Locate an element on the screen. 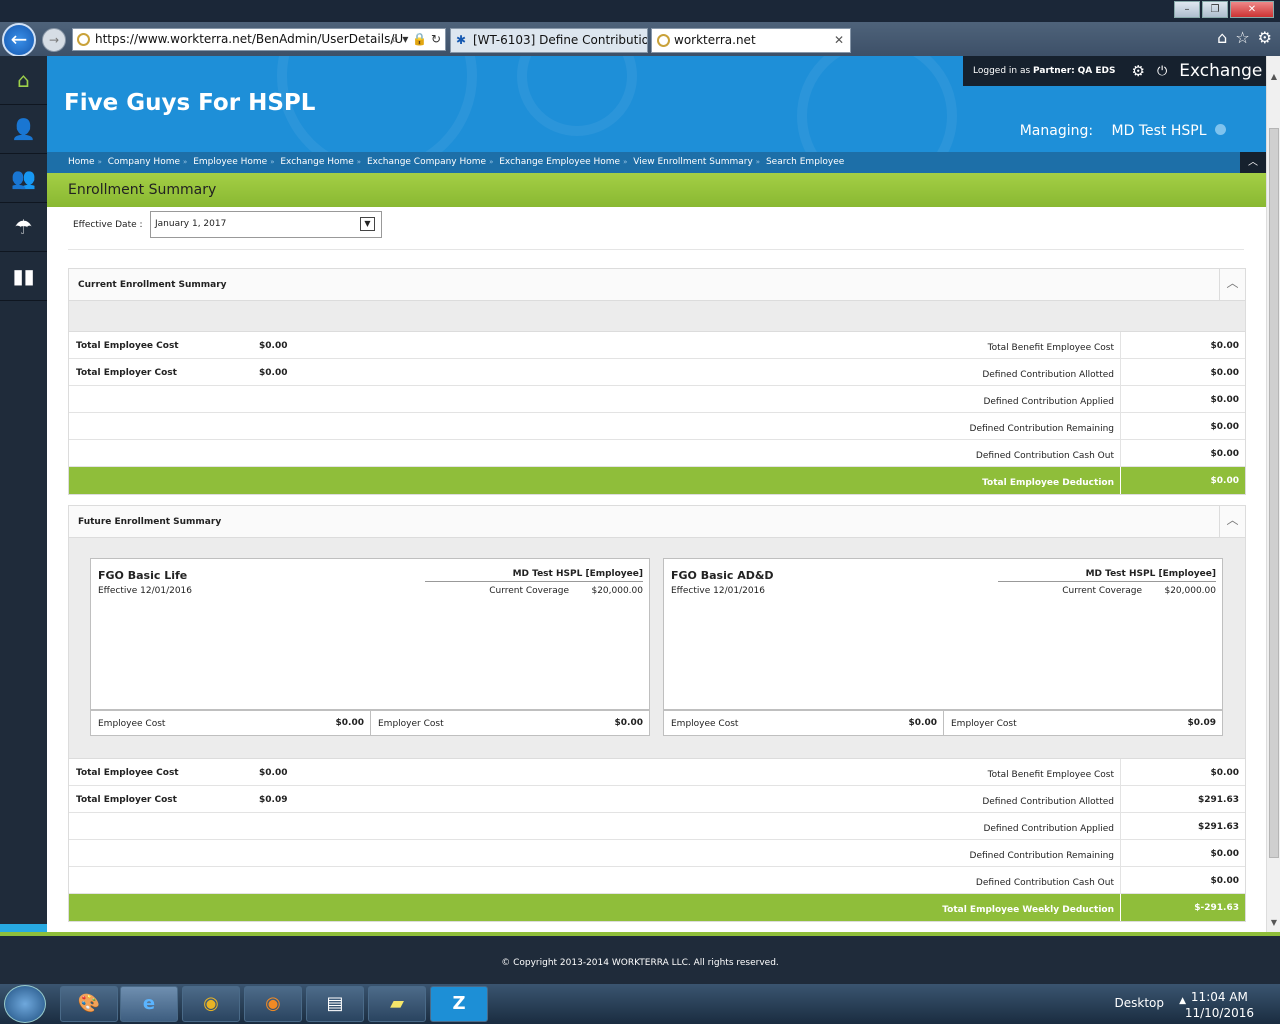 The height and width of the screenshot is (1024, 1280). taskbar-z-app: Z is located at coordinates (459, 1004).